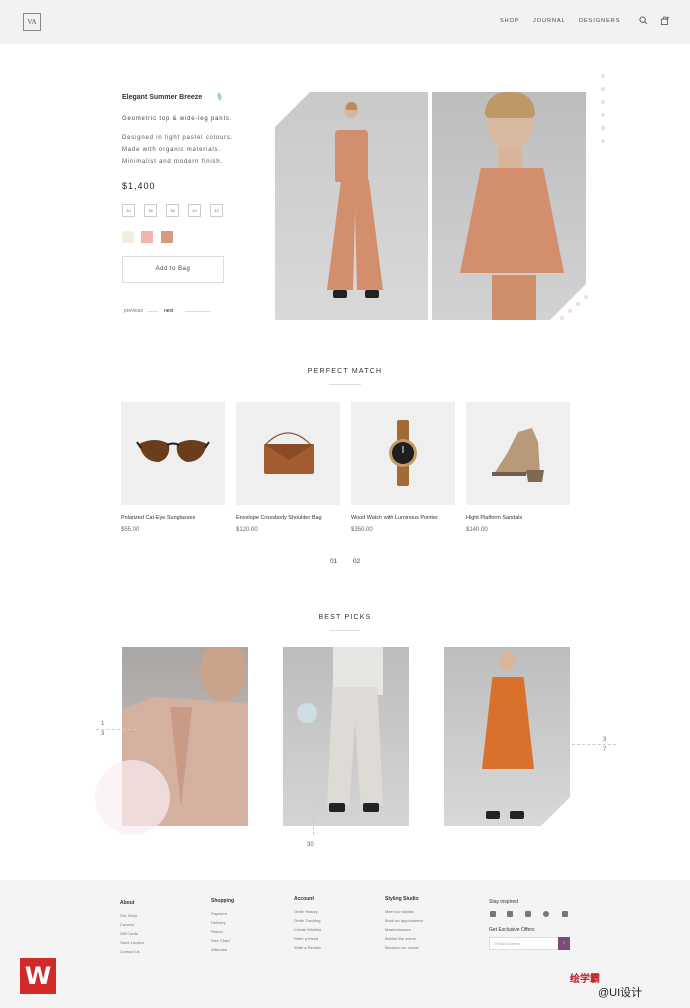  Describe the element at coordinates (510, 21) in the screenshot. I see `nav-shop: SHOP` at that location.